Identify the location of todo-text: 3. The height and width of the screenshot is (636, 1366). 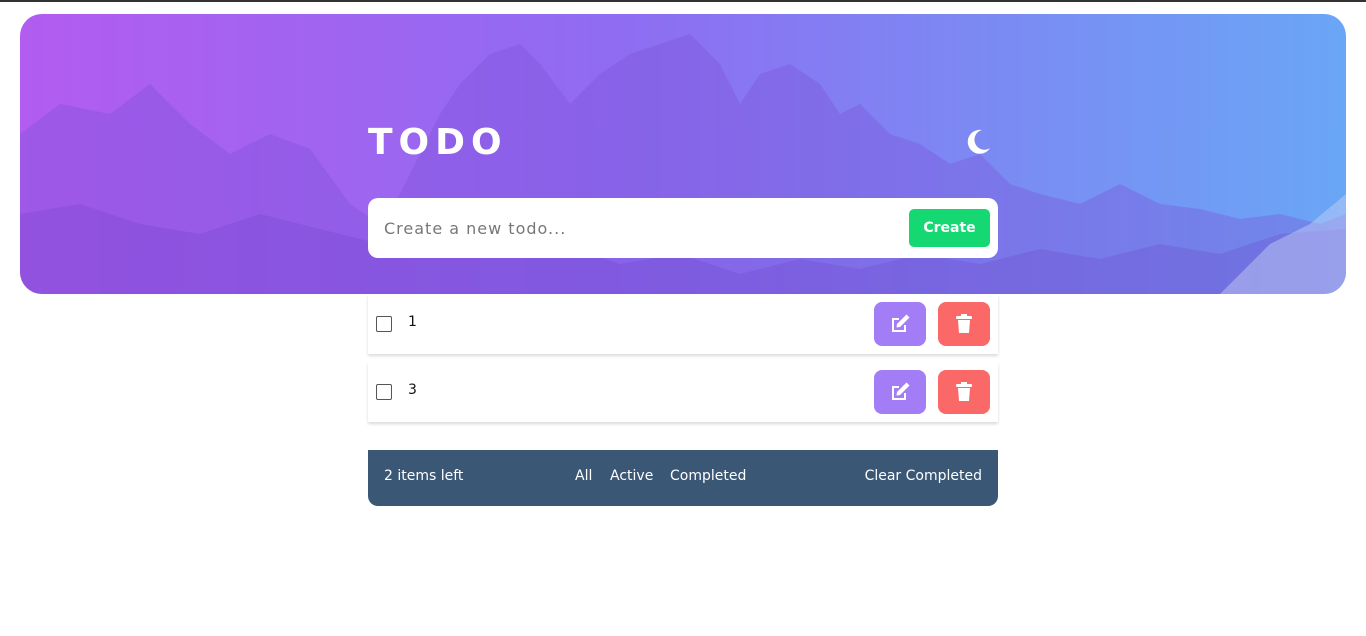
(412, 390).